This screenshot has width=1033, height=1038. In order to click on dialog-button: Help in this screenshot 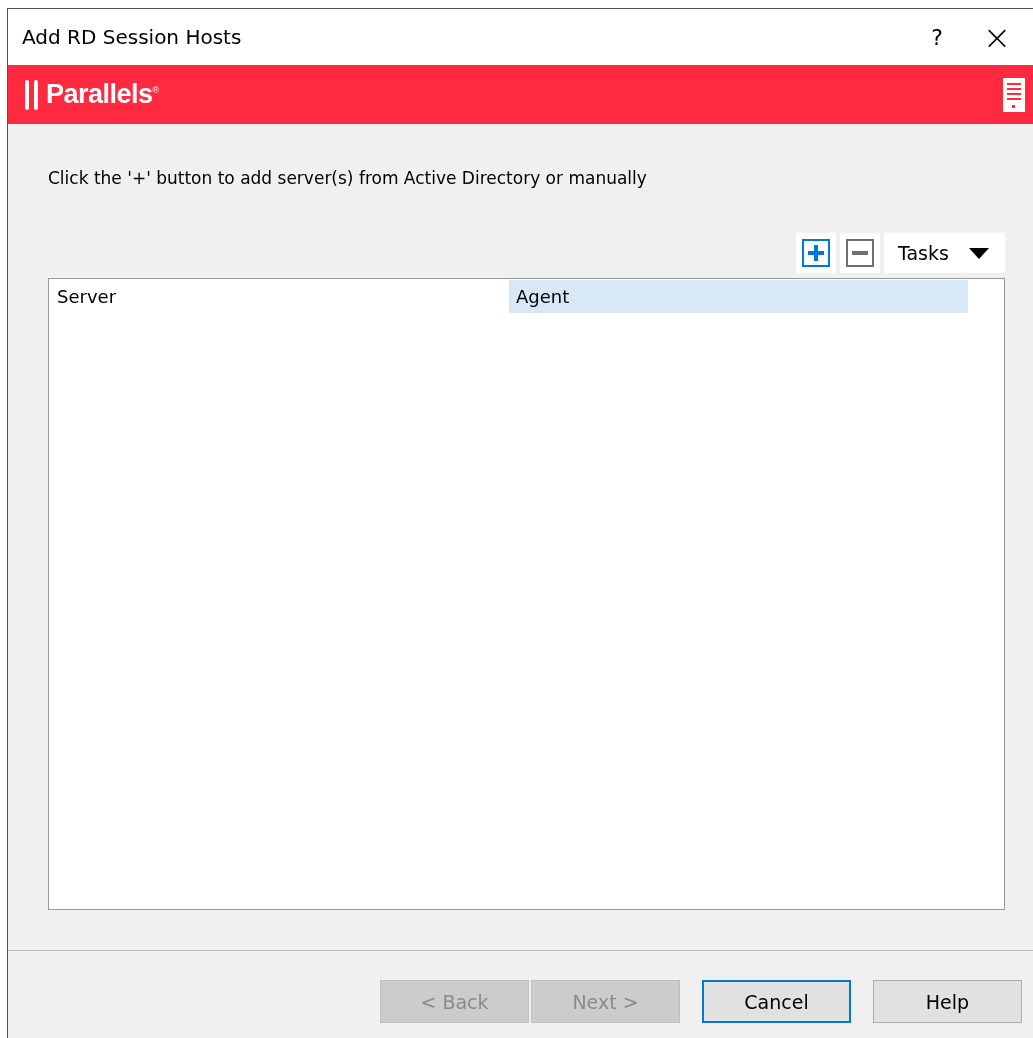, I will do `click(947, 1001)`.